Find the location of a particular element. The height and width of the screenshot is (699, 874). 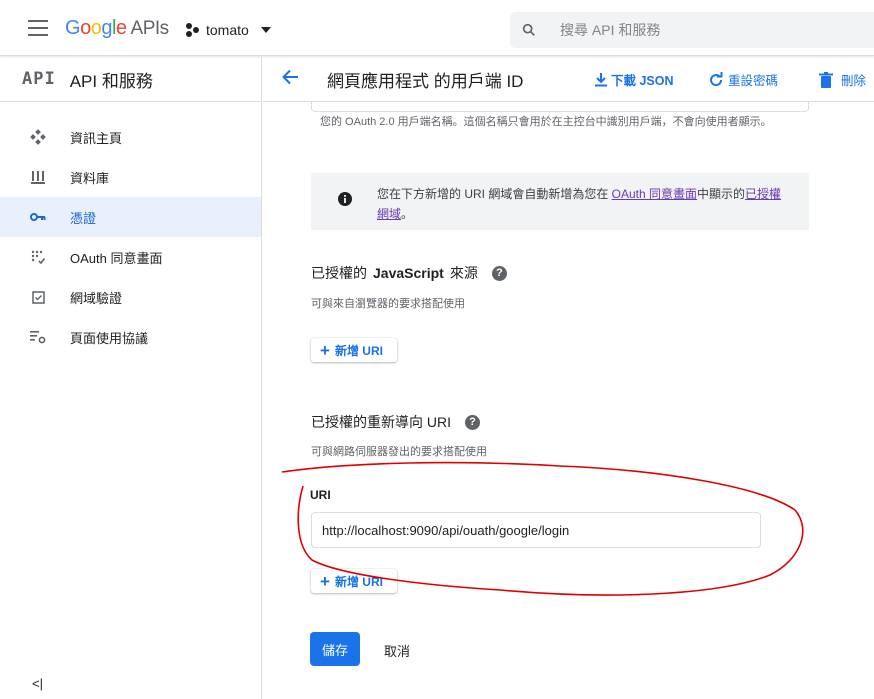

domain-check-icon is located at coordinates (38, 297).